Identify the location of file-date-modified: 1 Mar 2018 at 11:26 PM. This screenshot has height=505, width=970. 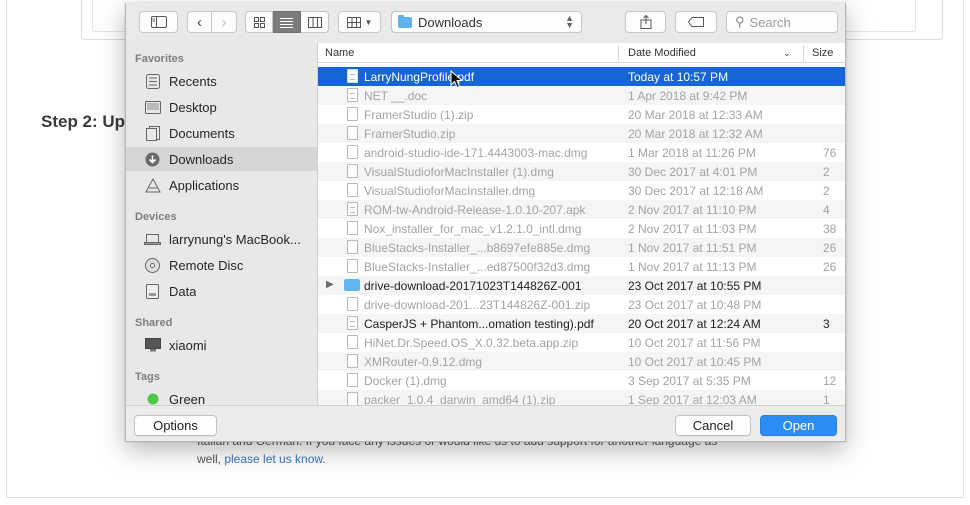
(692, 153).